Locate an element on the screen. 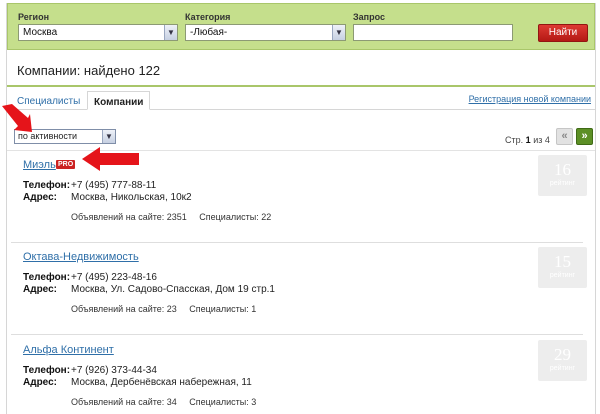 The image size is (600, 414). query-label: Запрос is located at coordinates (369, 17).